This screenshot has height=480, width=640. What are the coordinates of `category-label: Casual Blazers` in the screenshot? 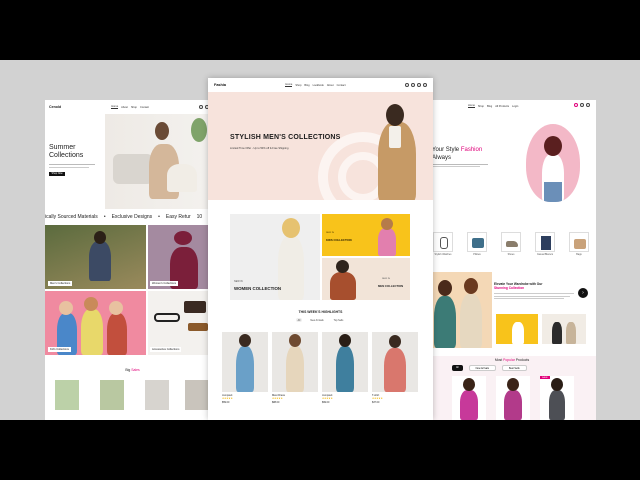 It's located at (545, 254).